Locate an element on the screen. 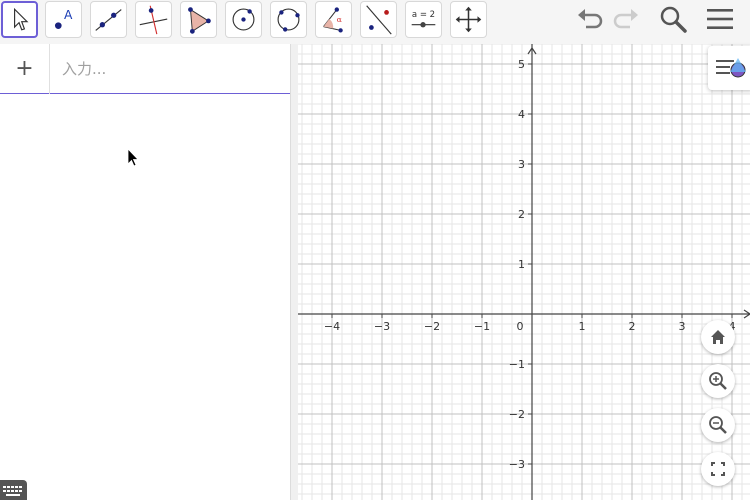 This screenshot has height=504, width=750. zoom-in-button is located at coordinates (718, 381).